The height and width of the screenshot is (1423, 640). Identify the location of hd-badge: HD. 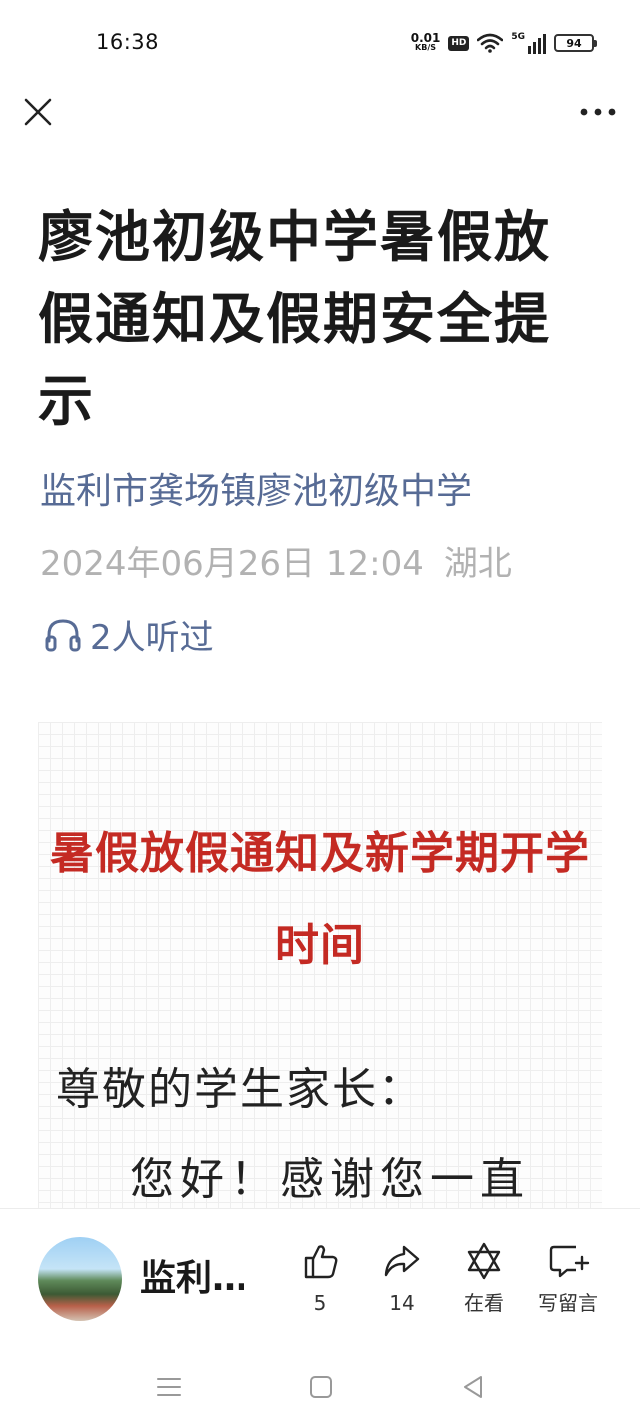
(459, 43).